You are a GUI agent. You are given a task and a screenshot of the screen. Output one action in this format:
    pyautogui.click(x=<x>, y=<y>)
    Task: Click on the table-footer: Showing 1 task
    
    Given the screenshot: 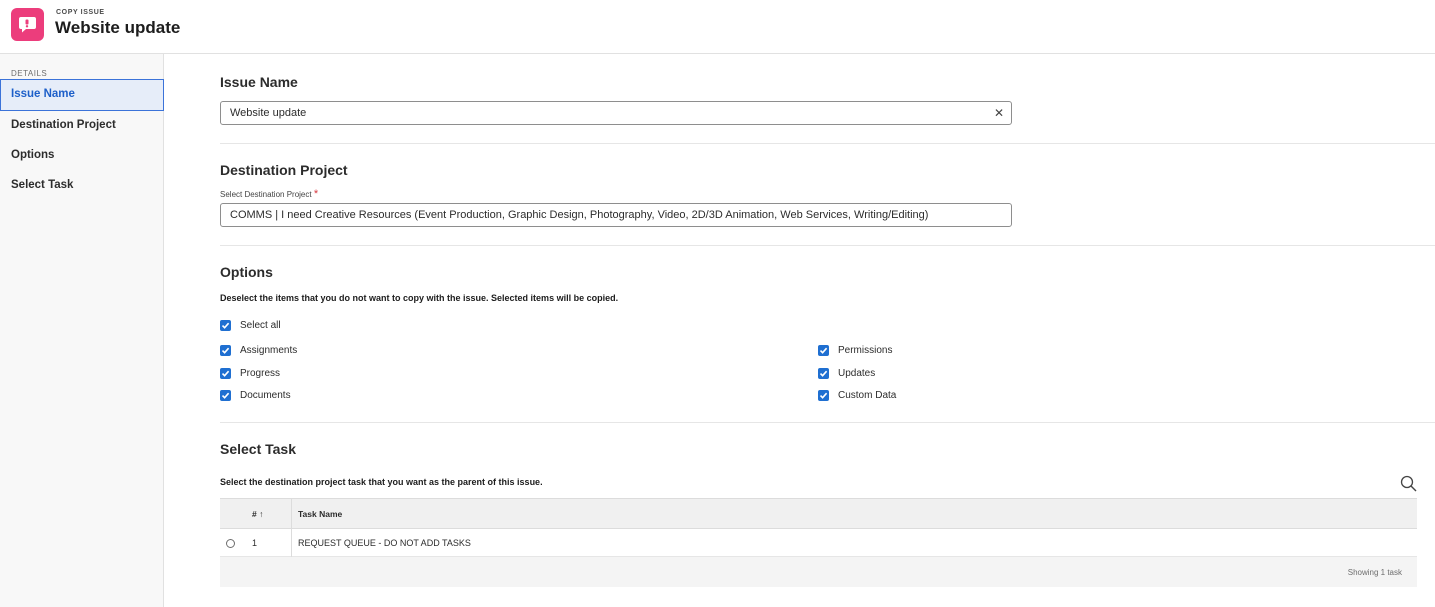 What is the action you would take?
    pyautogui.click(x=818, y=572)
    